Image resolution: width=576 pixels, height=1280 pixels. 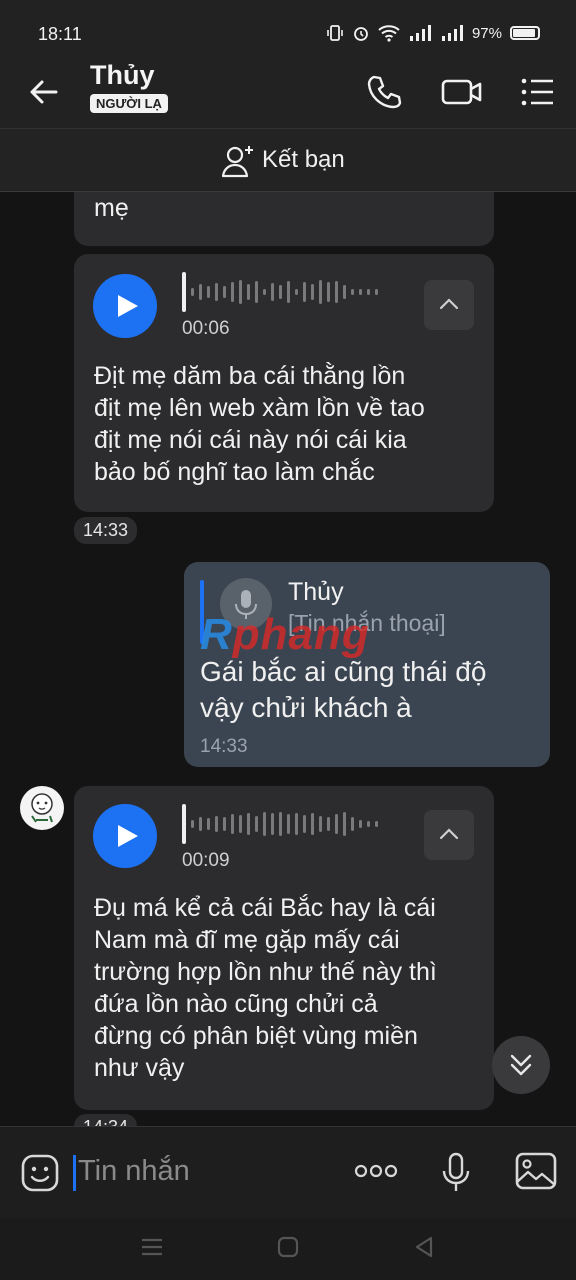 What do you see at coordinates (74, 1173) in the screenshot?
I see `text-cursor` at bounding box center [74, 1173].